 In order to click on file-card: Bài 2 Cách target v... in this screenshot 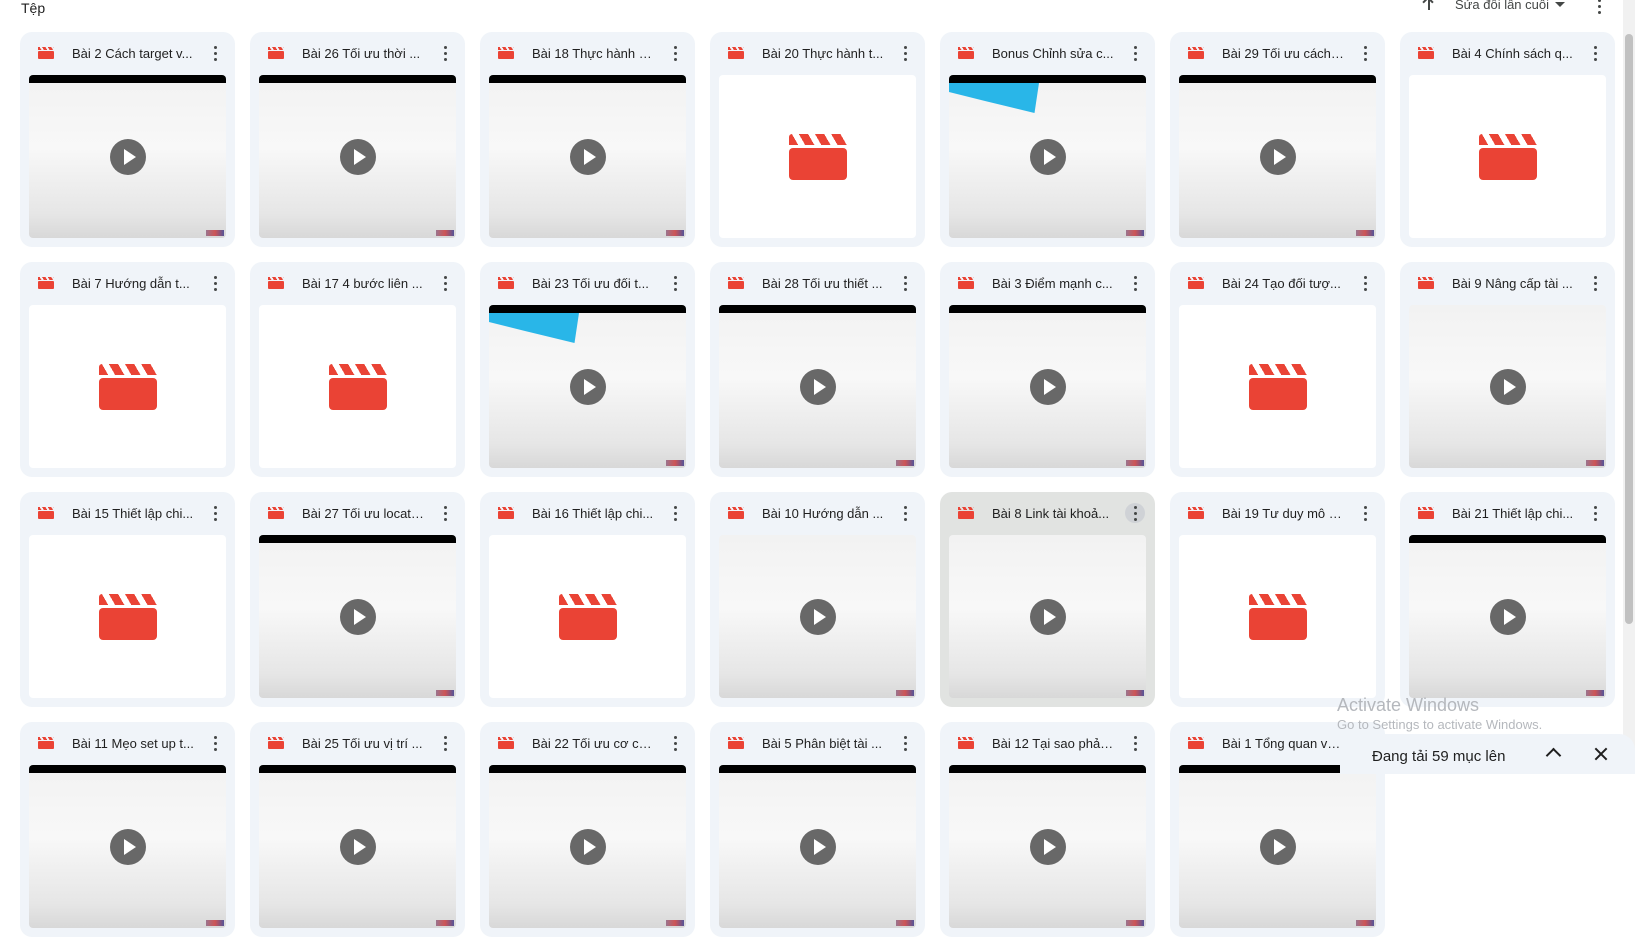, I will do `click(127, 139)`.